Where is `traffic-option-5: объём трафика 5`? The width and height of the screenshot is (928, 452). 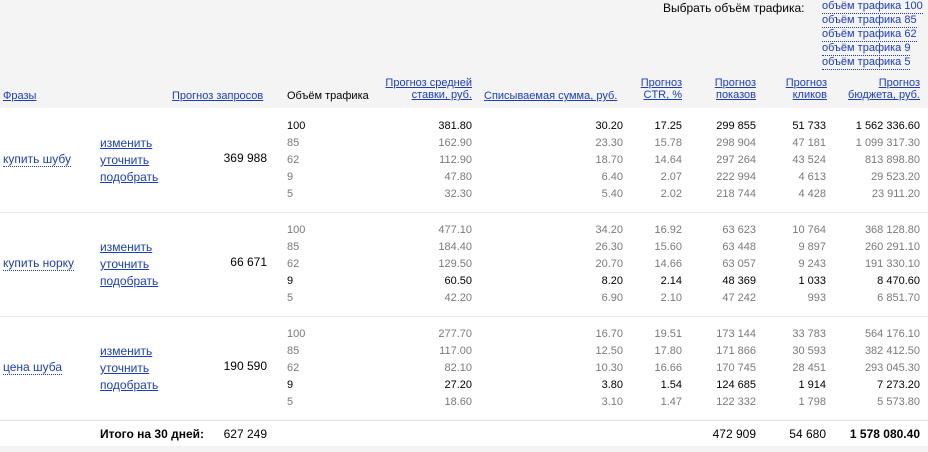 traffic-option-5: объём трафика 5 is located at coordinates (866, 63).